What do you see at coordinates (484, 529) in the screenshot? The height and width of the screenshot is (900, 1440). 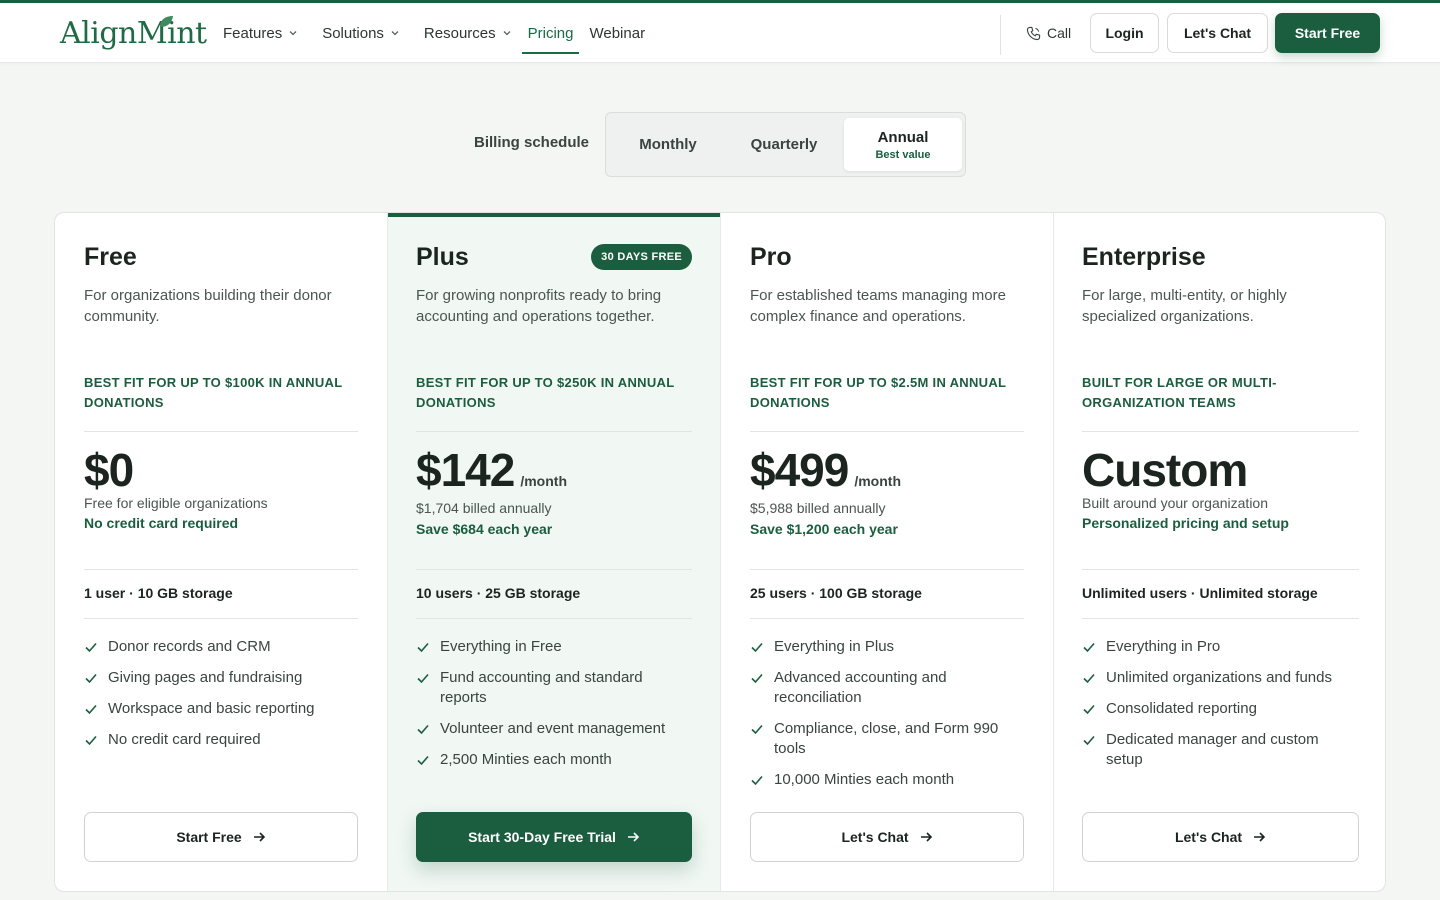 I see `price-highlight: Save $684 each year` at bounding box center [484, 529].